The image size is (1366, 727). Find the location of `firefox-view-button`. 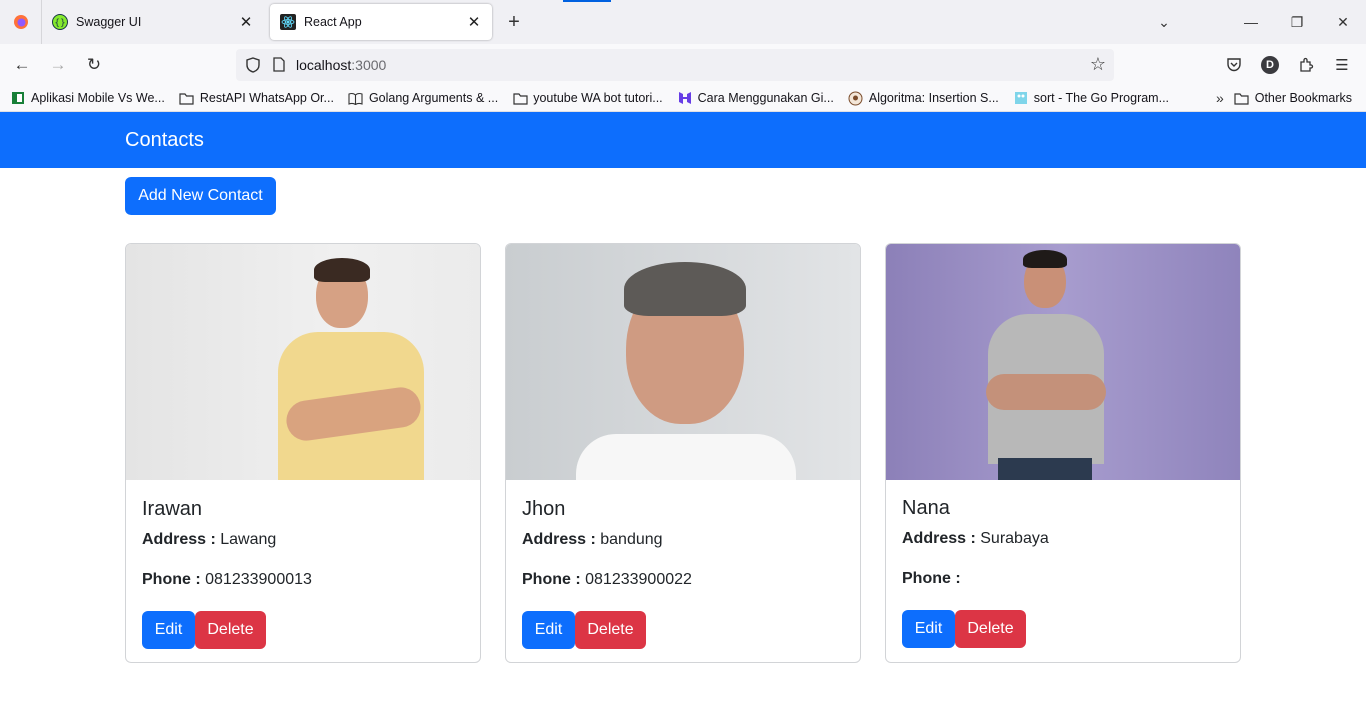

firefox-view-button is located at coordinates (21, 22).